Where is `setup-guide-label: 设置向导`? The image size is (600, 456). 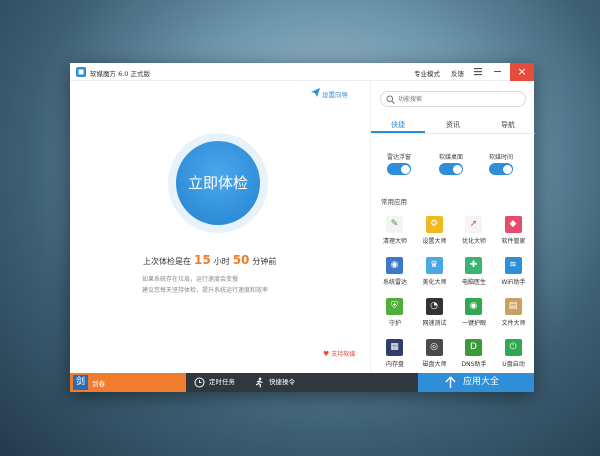
setup-guide-label: 设置向导 is located at coordinates (335, 95).